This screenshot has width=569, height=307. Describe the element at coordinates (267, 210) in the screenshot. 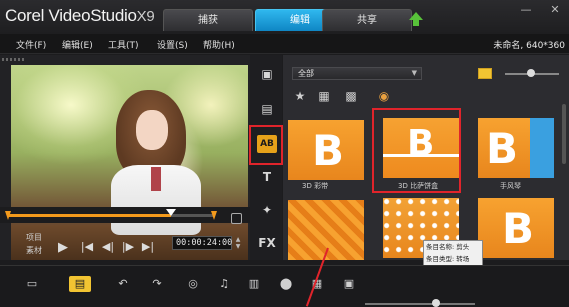

I see `graphic-icon: ✦` at that location.